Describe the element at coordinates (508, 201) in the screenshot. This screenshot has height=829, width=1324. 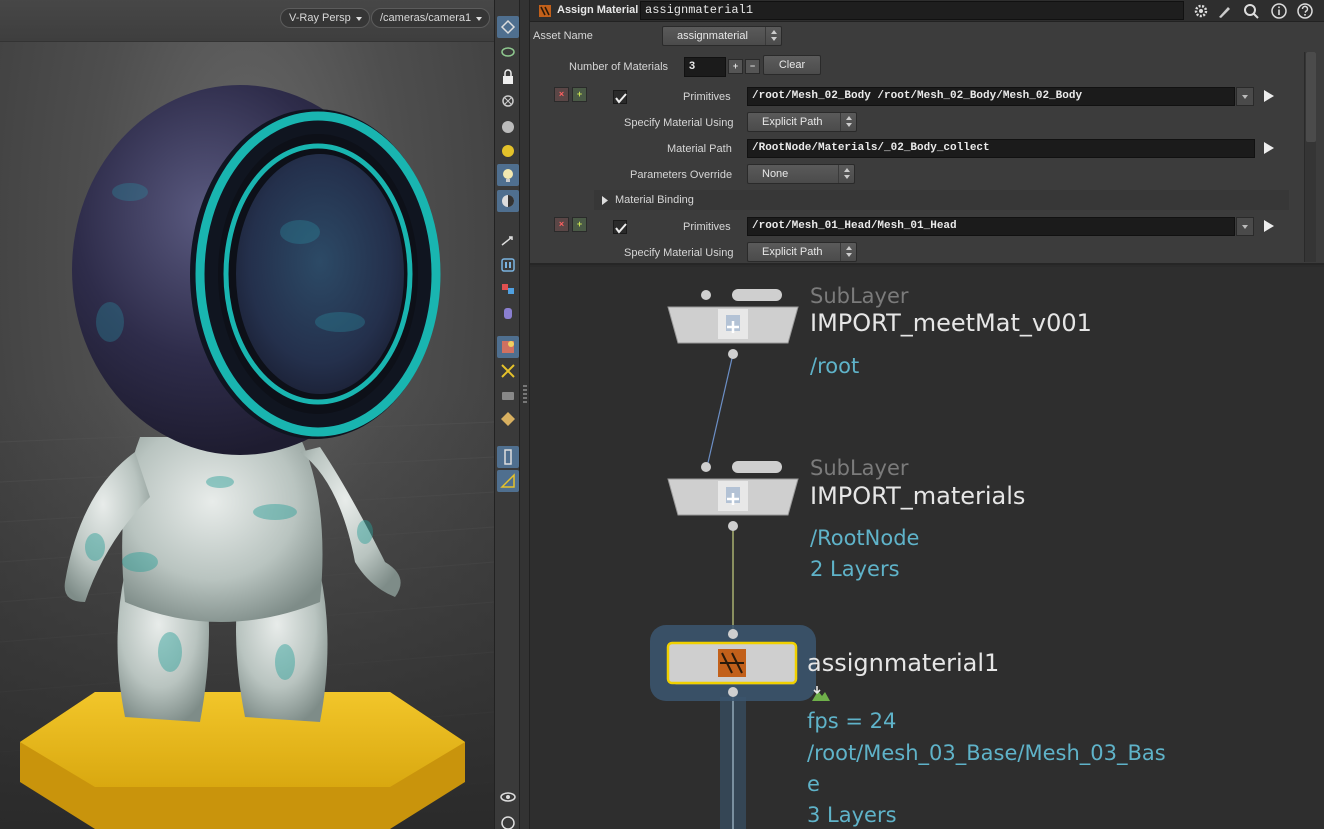
I see `display-options-icon` at that location.